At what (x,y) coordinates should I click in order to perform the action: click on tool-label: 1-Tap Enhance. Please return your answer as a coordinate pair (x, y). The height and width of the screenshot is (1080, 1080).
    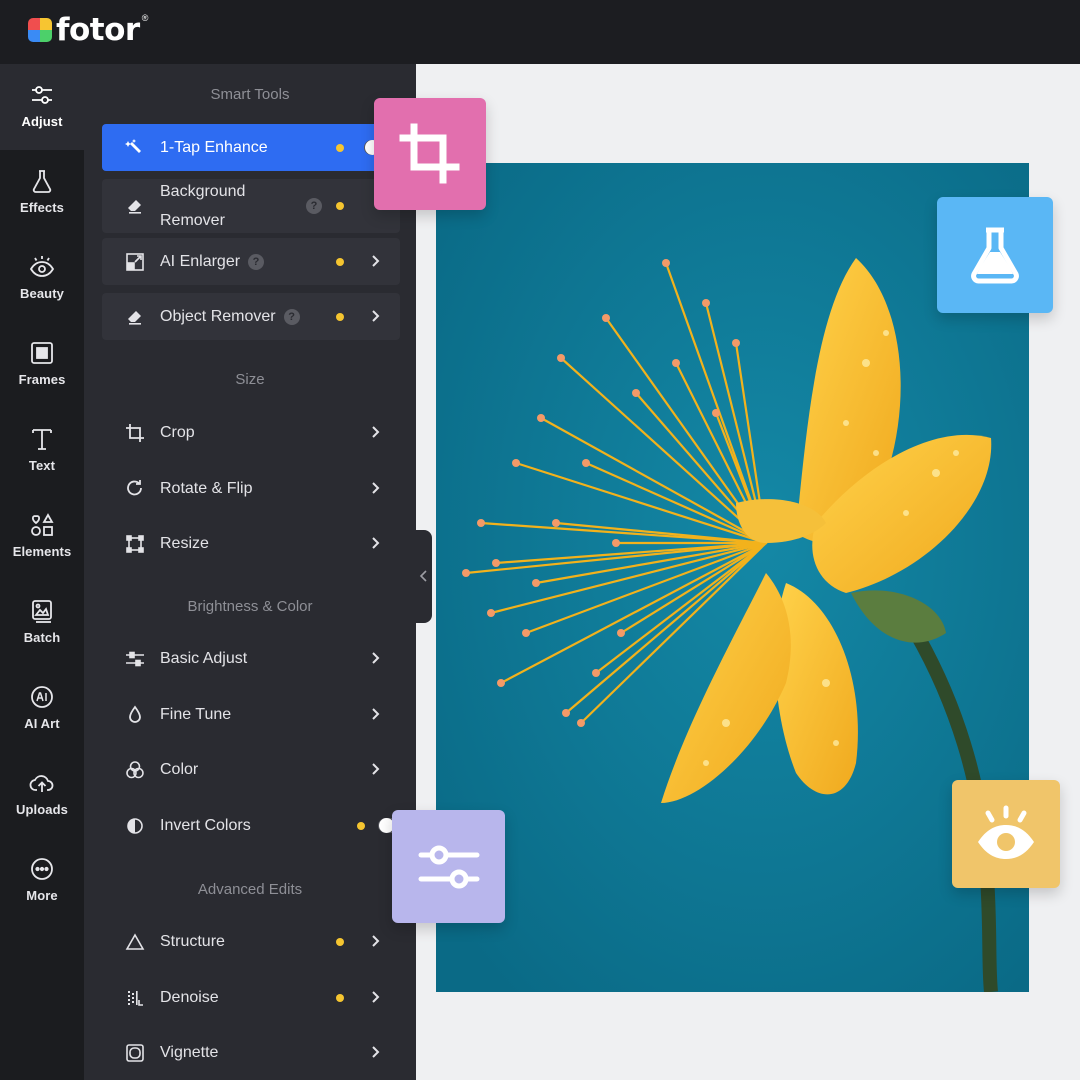
    Looking at the image, I should click on (214, 147).